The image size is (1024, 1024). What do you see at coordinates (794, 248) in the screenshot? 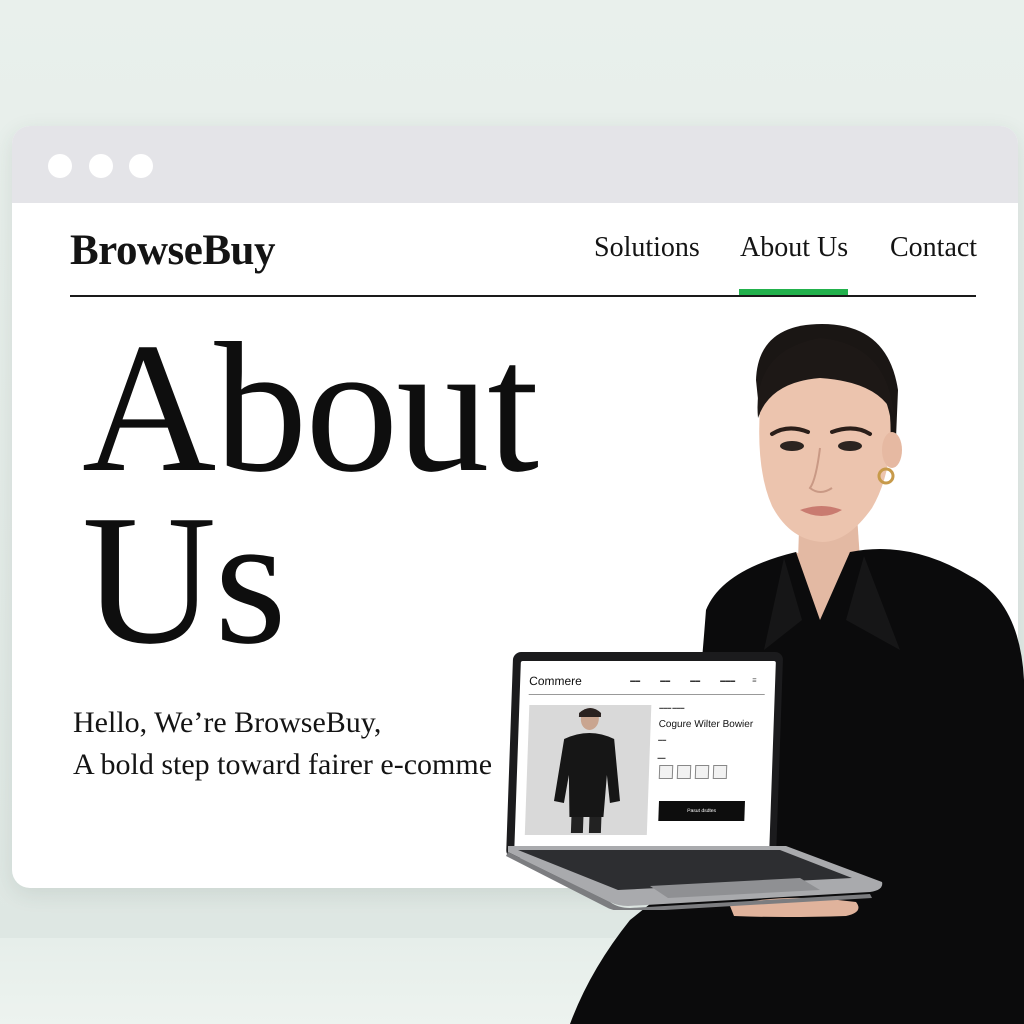
I see `nav-link-about-us: About Us` at bounding box center [794, 248].